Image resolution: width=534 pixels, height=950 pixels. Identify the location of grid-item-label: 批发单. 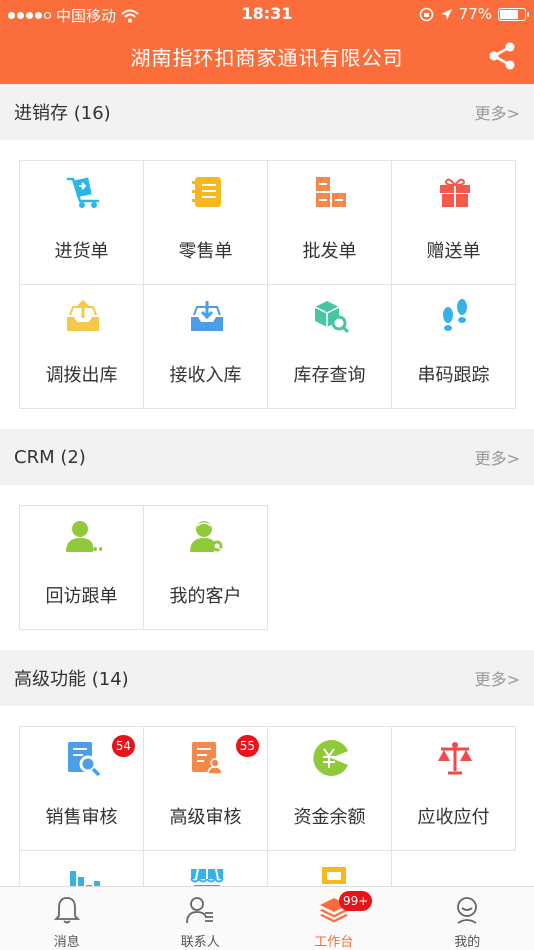
(329, 251).